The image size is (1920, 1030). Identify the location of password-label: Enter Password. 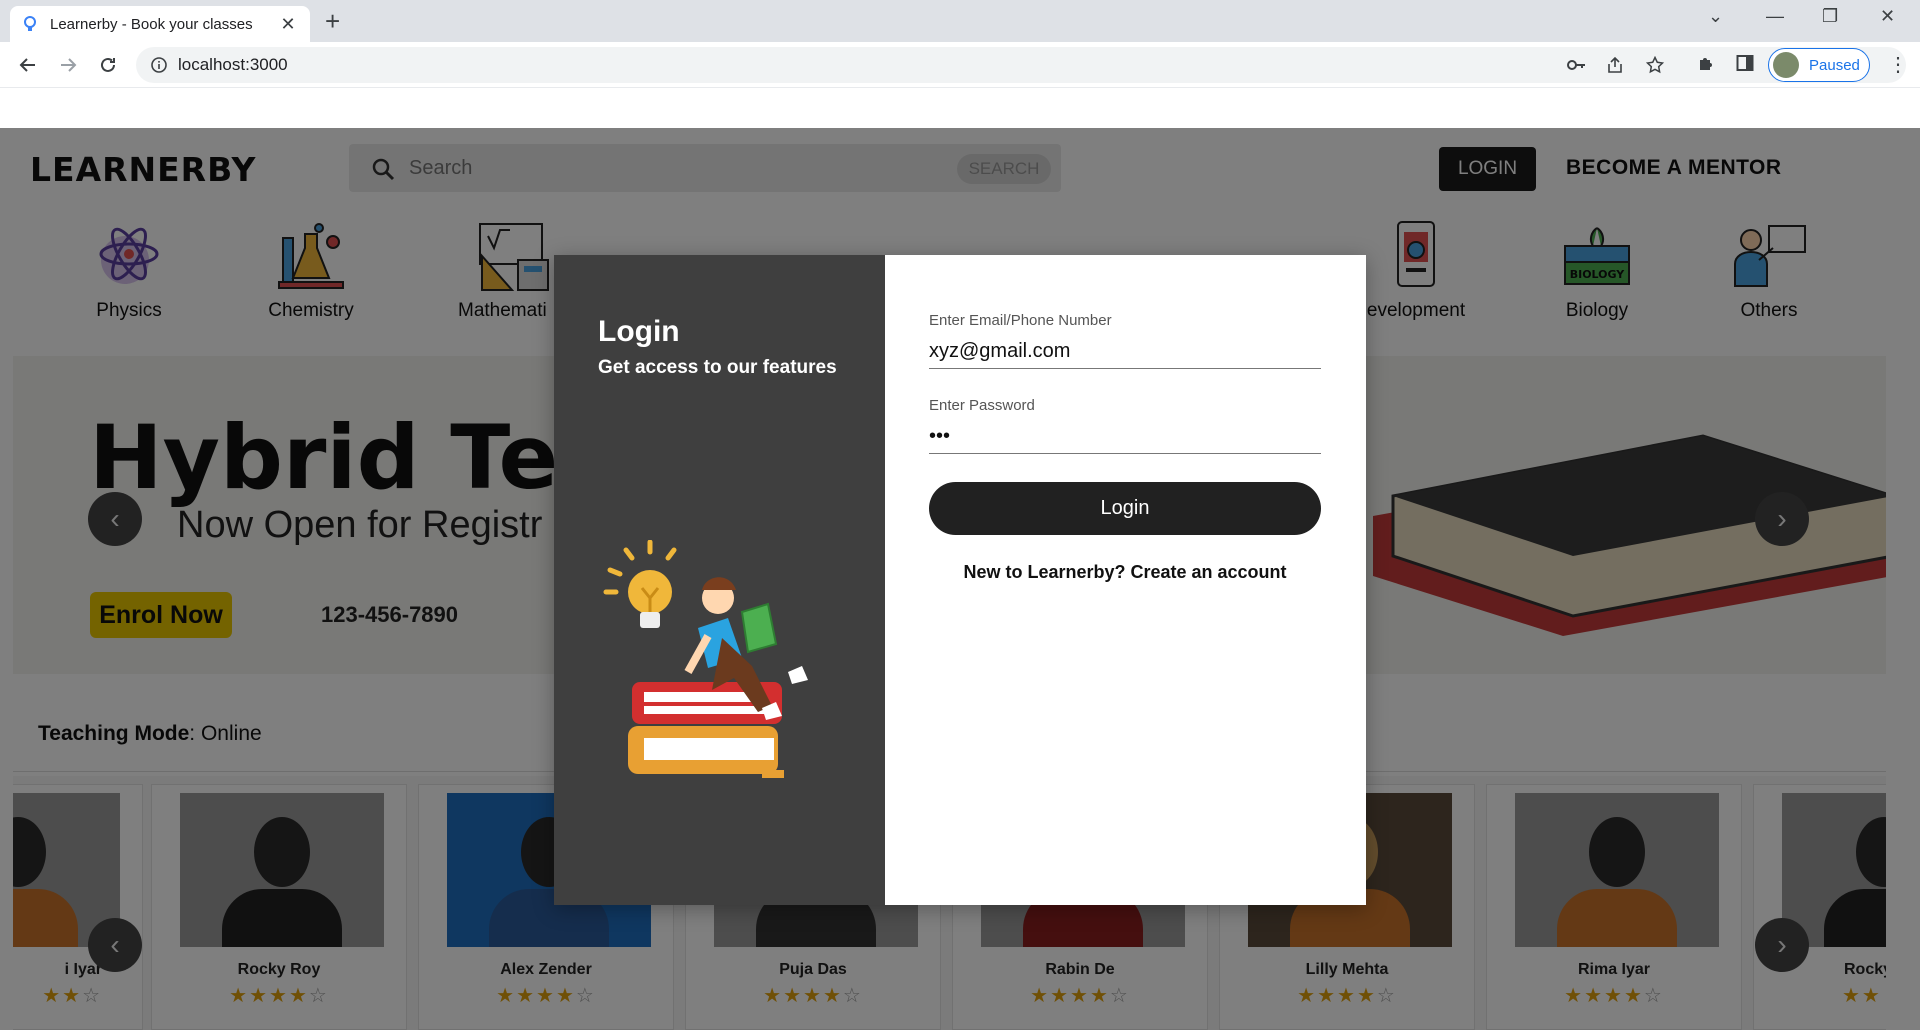
(982, 405).